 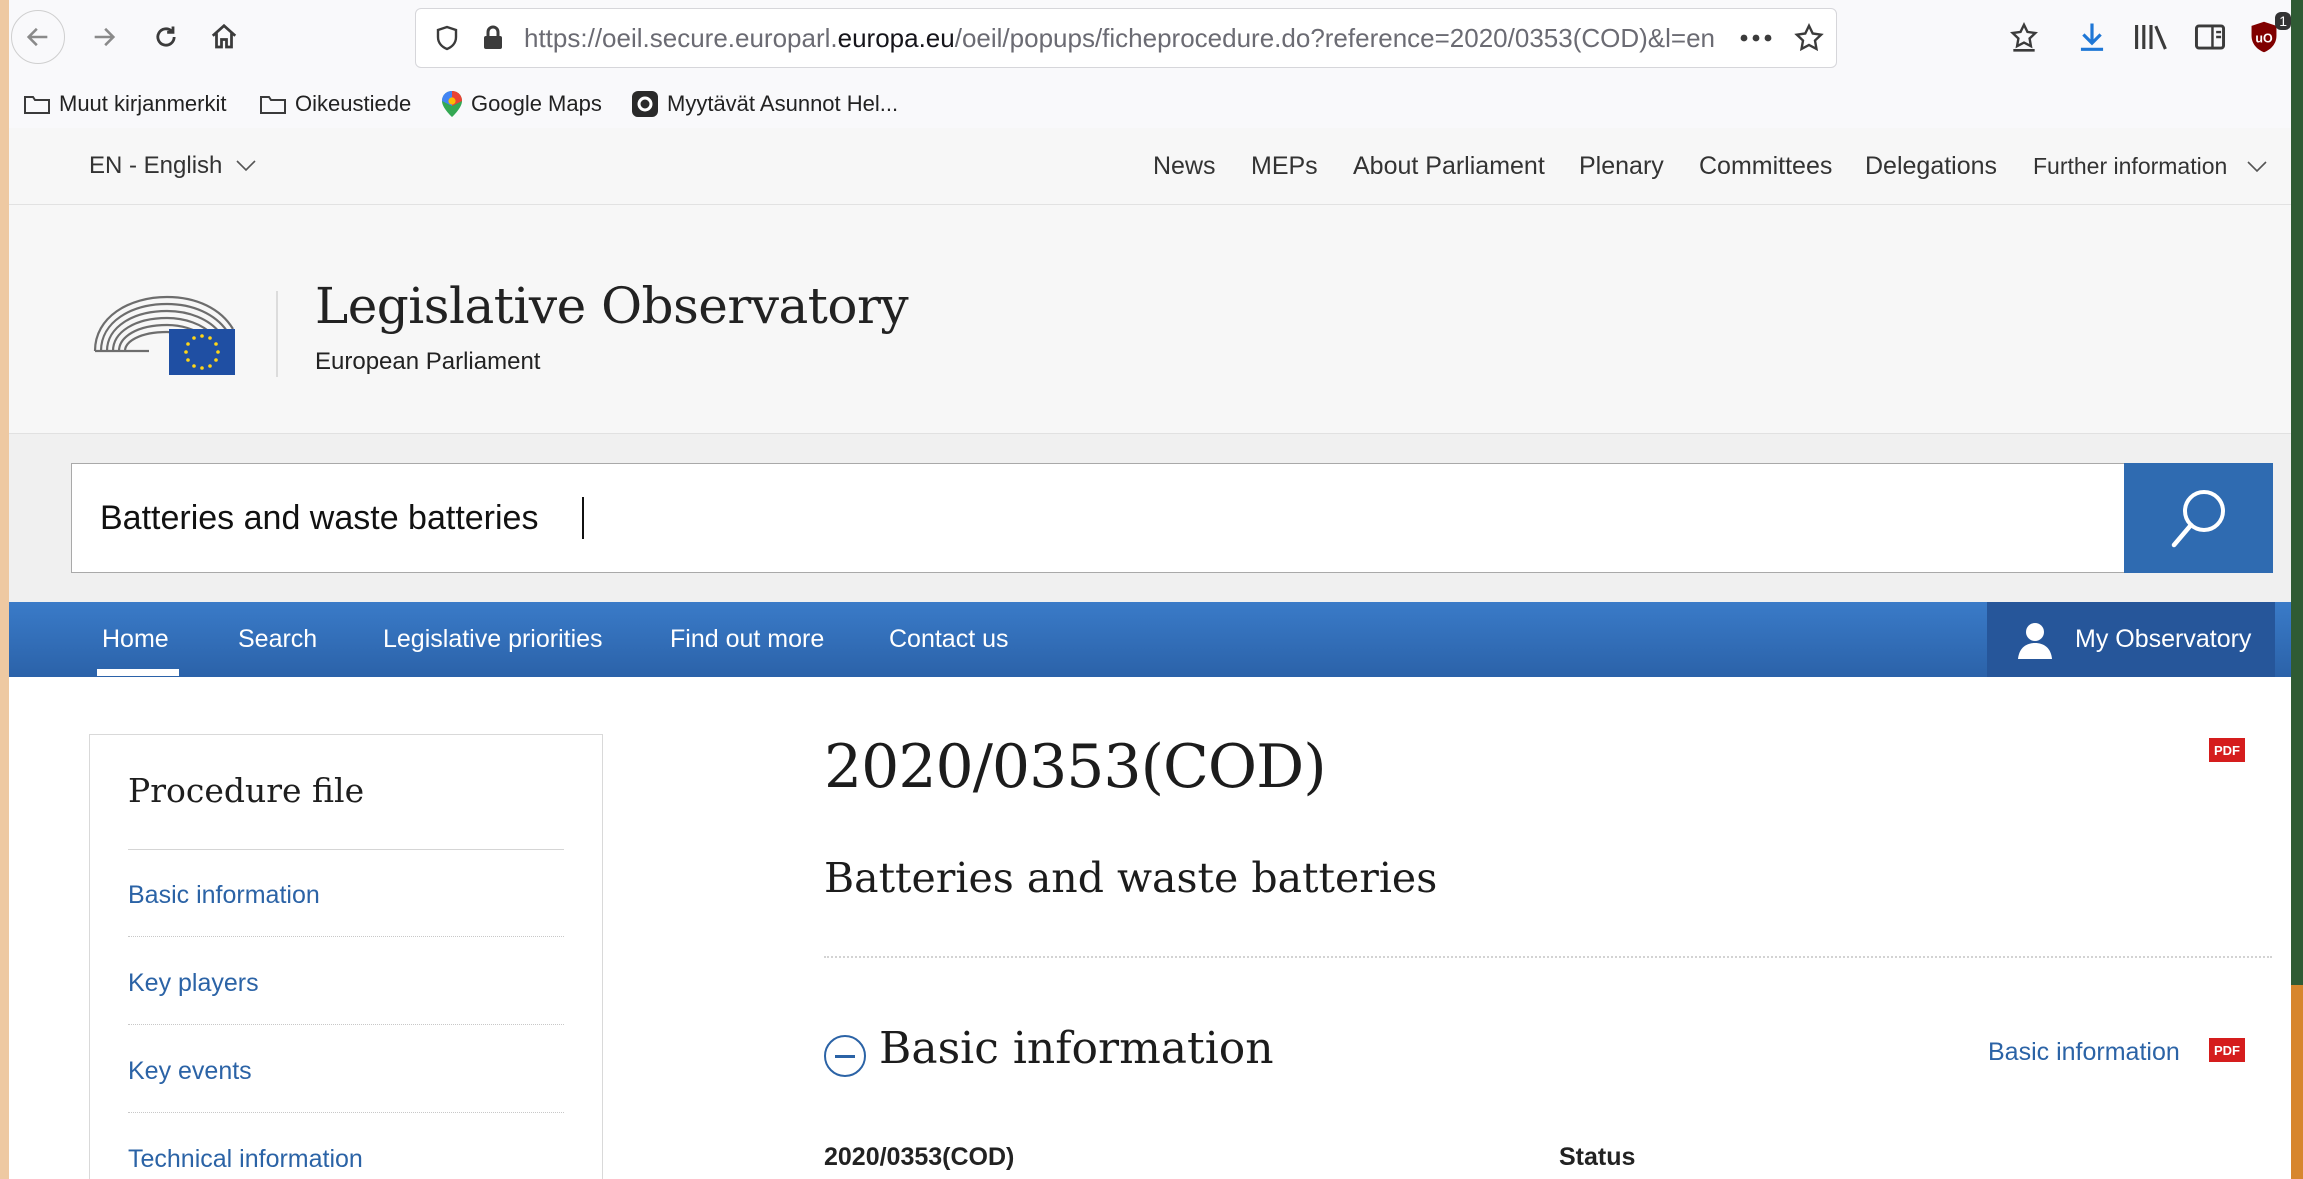 What do you see at coordinates (1076, 1048) in the screenshot?
I see `section-title-basic-information: Basic information` at bounding box center [1076, 1048].